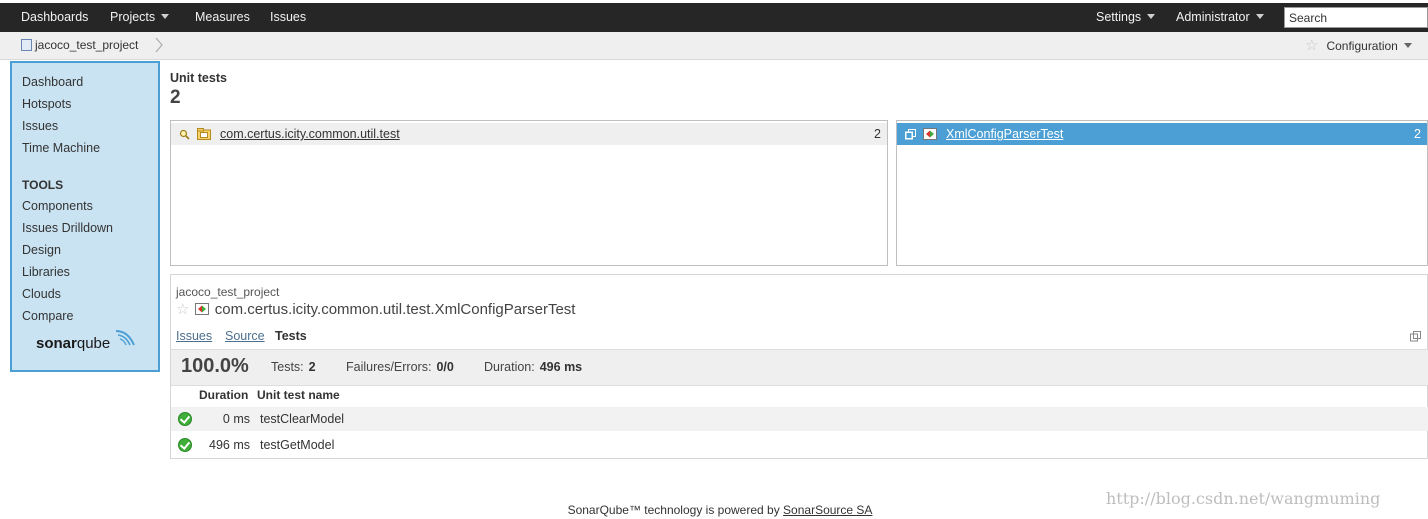  Describe the element at coordinates (41, 250) in the screenshot. I see `sidebar-item-design: Design` at that location.